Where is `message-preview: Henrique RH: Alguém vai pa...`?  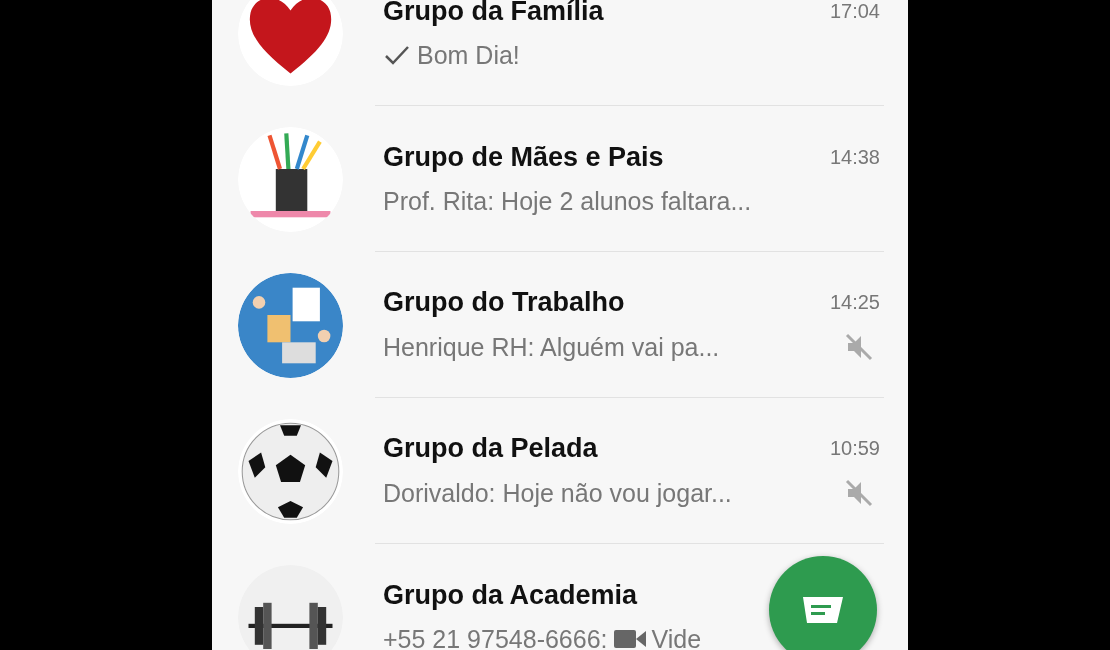 message-preview: Henrique RH: Alguém vai pa... is located at coordinates (551, 347).